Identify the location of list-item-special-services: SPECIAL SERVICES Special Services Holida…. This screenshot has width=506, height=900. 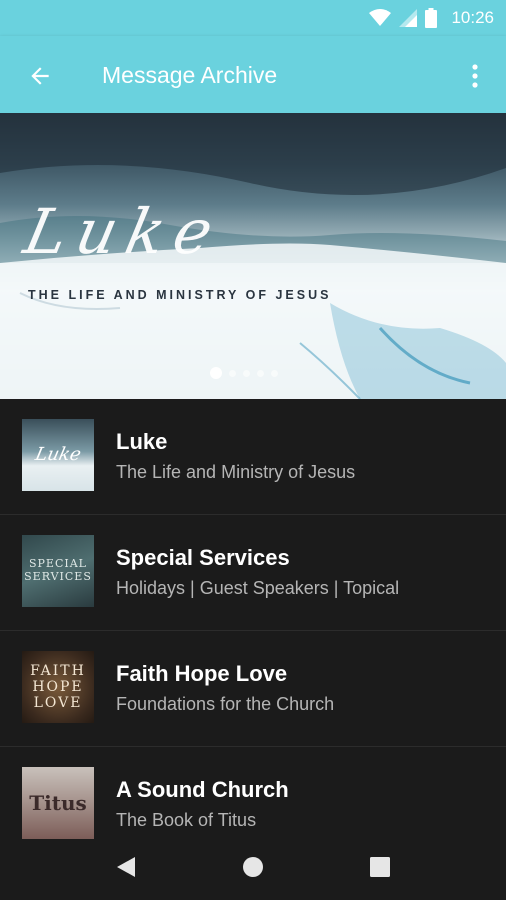
(253, 573).